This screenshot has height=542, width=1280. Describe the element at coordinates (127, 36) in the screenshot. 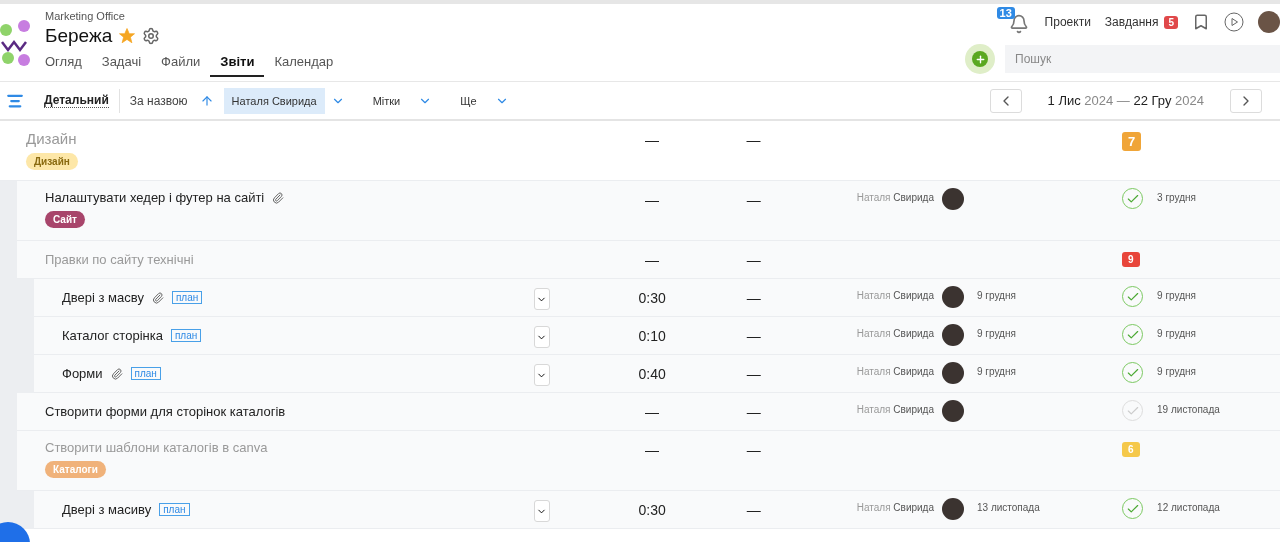

I see `star-icon` at that location.